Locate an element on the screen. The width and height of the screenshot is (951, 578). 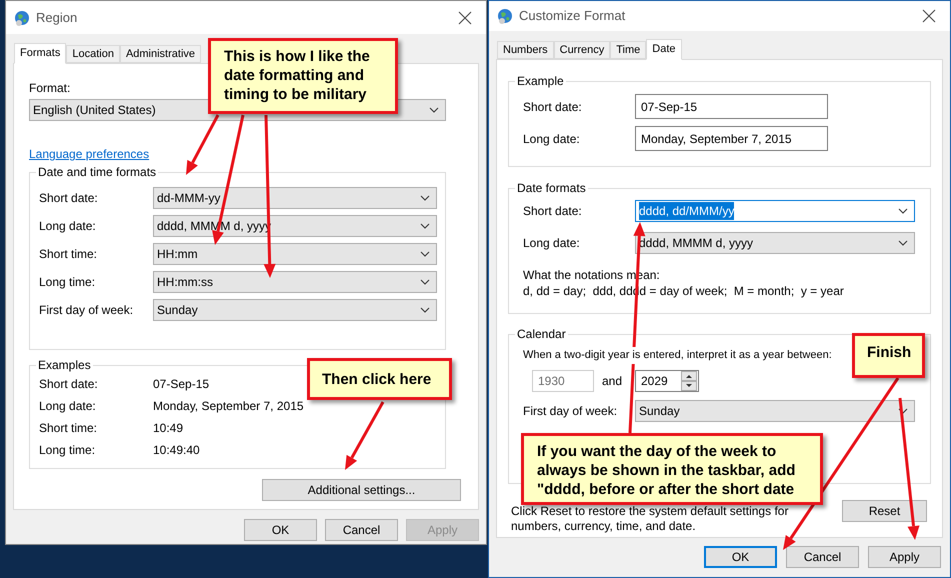
callout-tooltip: This is how I like the date formatting and timing to be military is located at coordinates (303, 76).